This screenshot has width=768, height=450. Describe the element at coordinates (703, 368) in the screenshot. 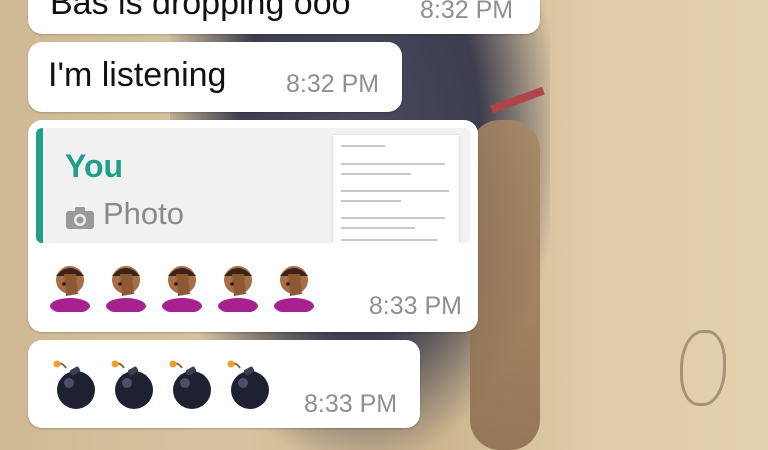

I see `background-wall-mark` at that location.